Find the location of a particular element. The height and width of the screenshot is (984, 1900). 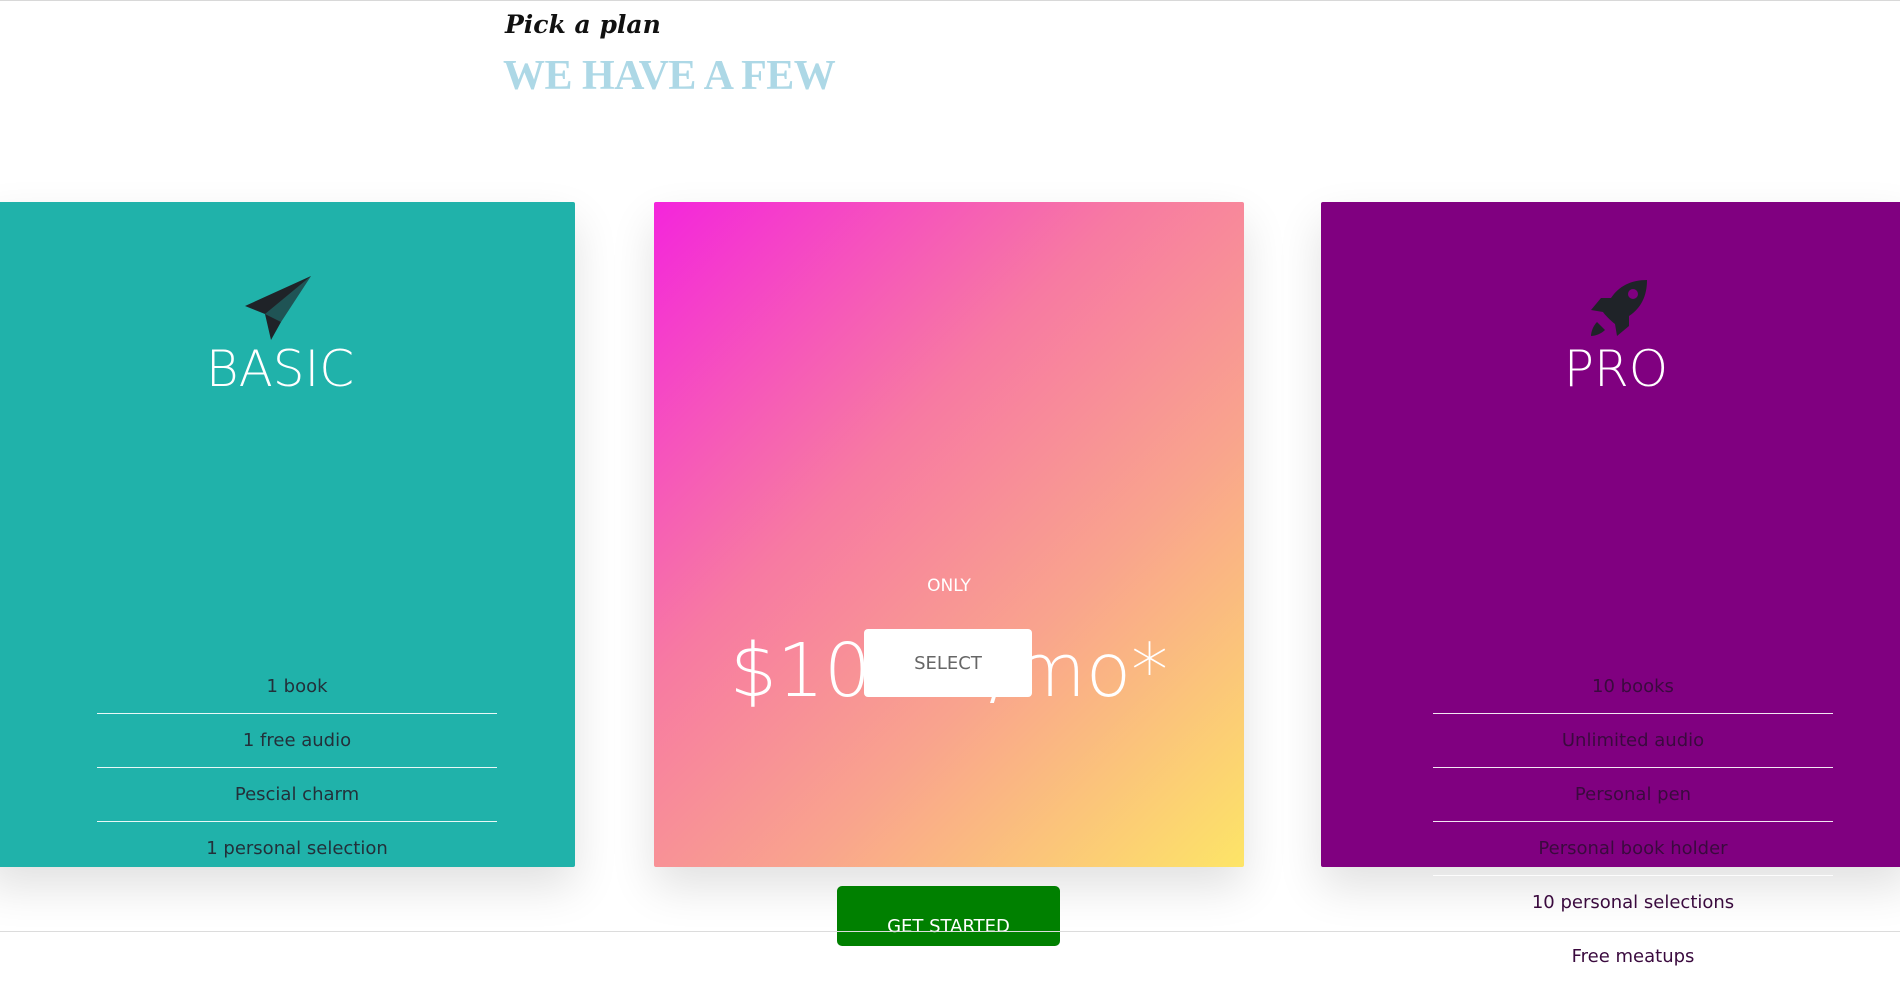

list-item: Pescial charm is located at coordinates (297, 795).